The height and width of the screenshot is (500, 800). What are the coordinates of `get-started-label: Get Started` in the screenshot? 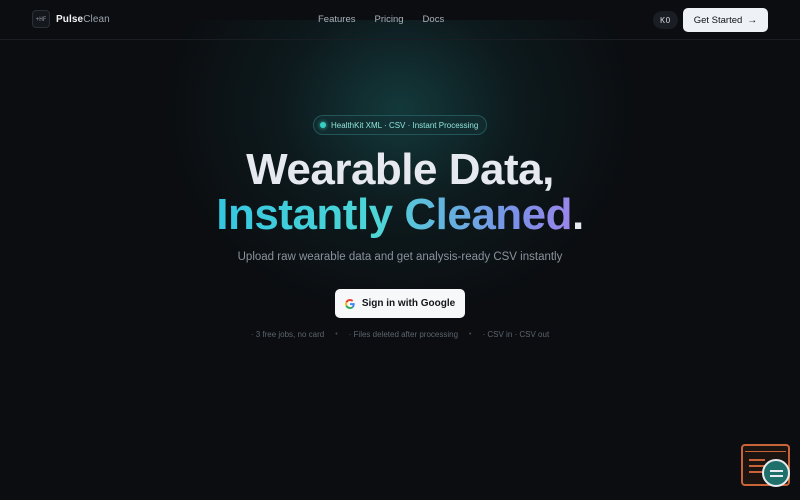 It's located at (718, 20).